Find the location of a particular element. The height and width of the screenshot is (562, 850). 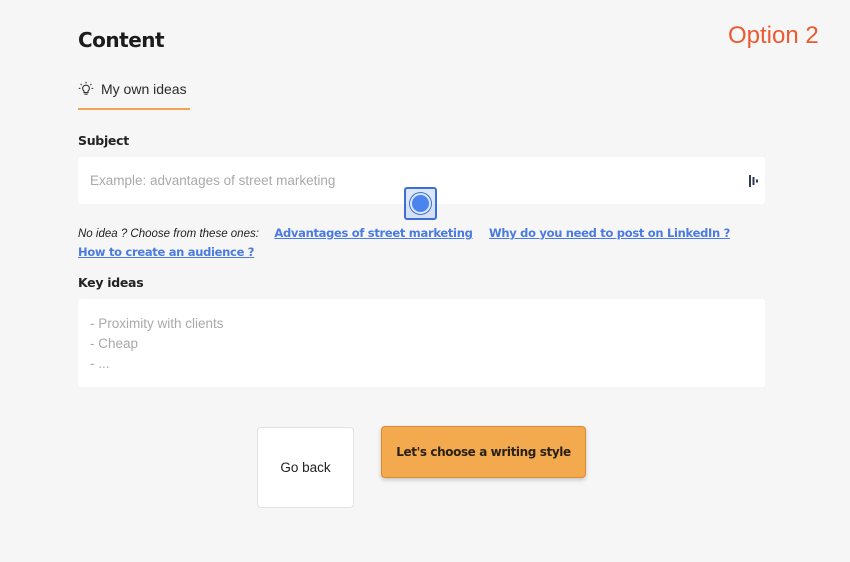

key-ideas-container is located at coordinates (421, 343).